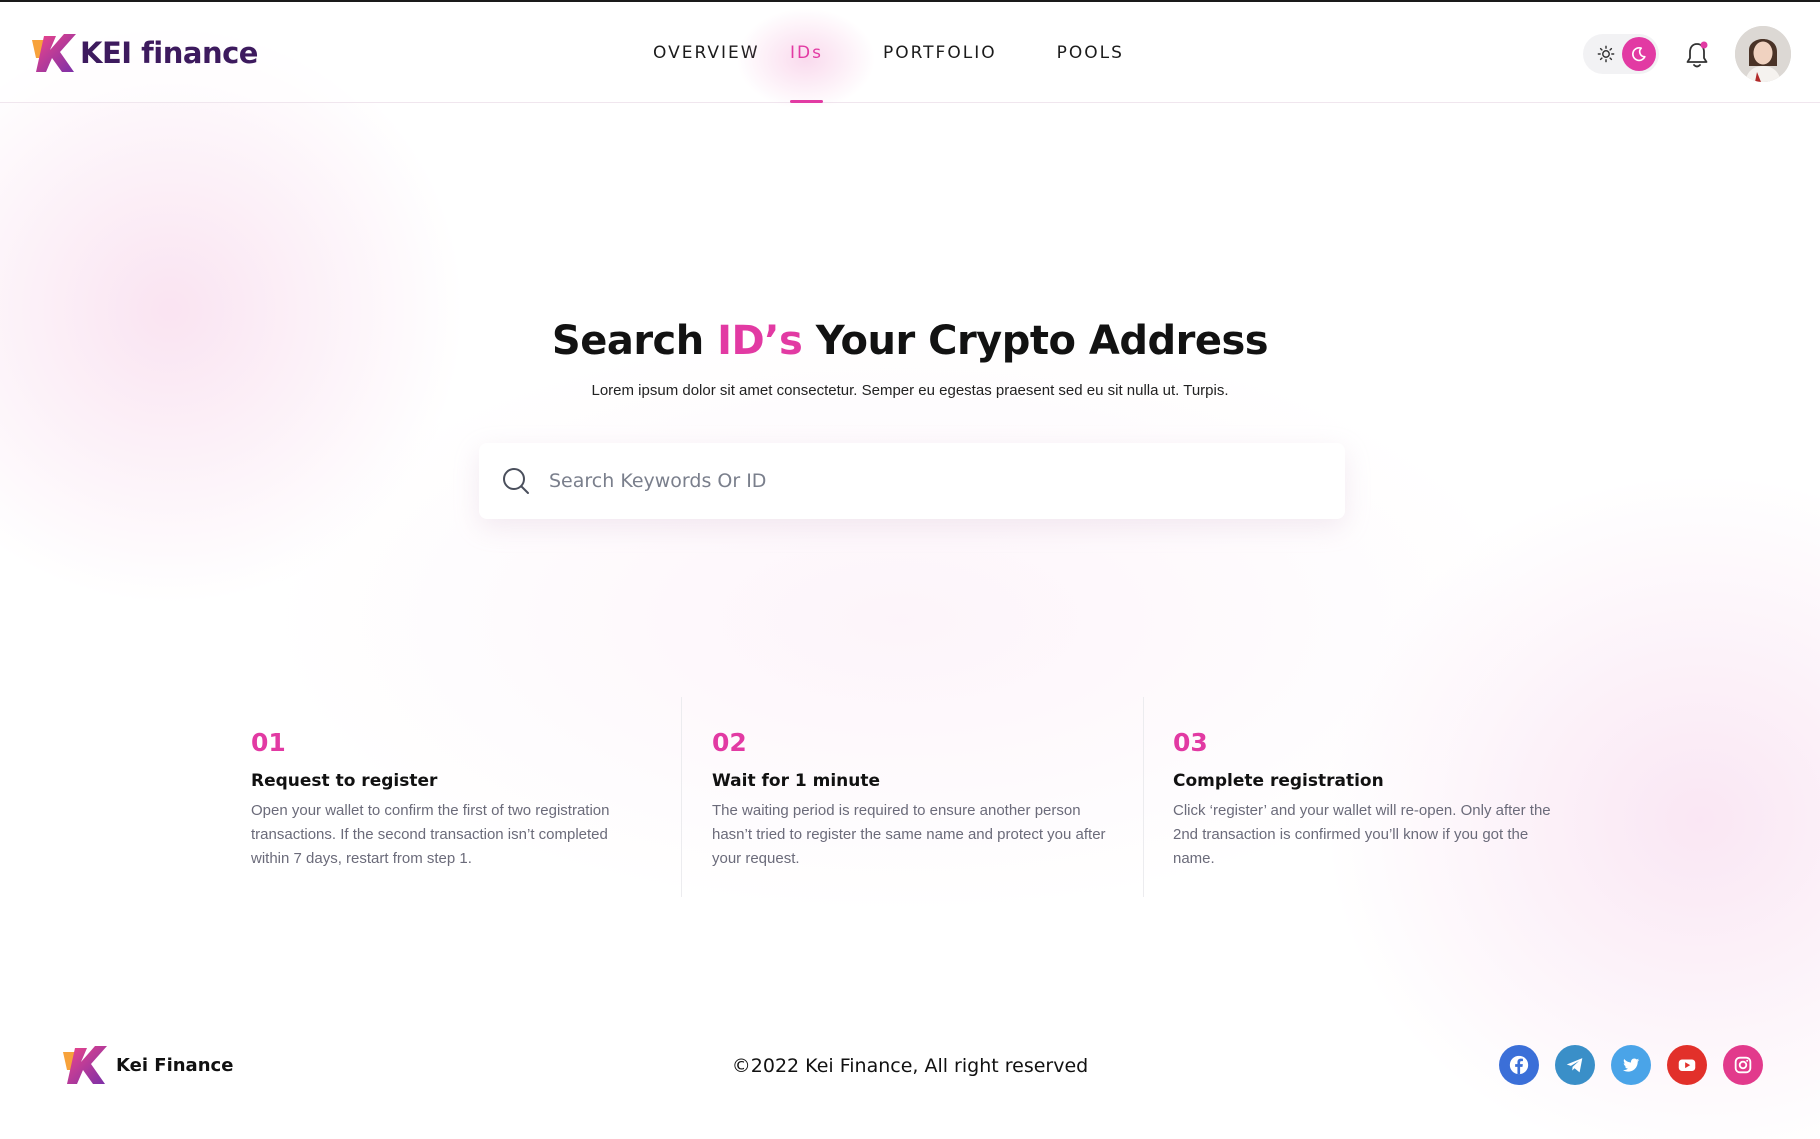  I want to click on search-box, so click(912, 481).